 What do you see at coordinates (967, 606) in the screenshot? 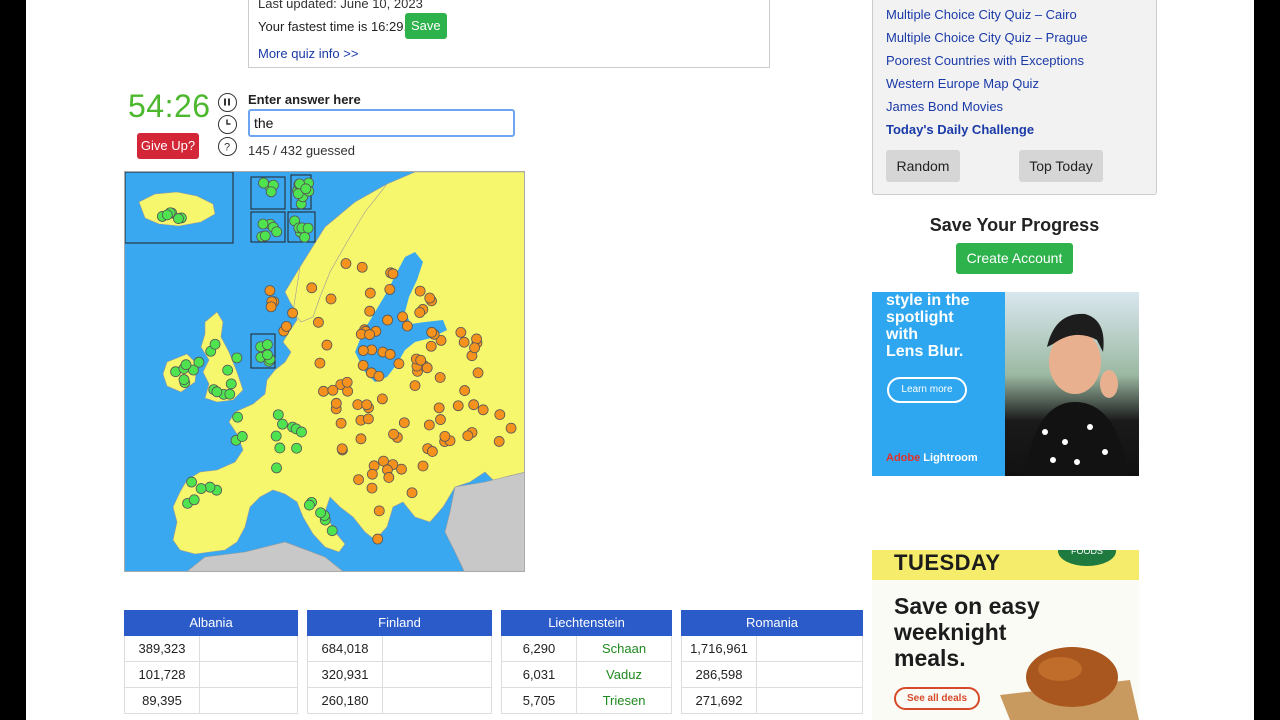
I see `ad-copy-line: Save on easy` at bounding box center [967, 606].